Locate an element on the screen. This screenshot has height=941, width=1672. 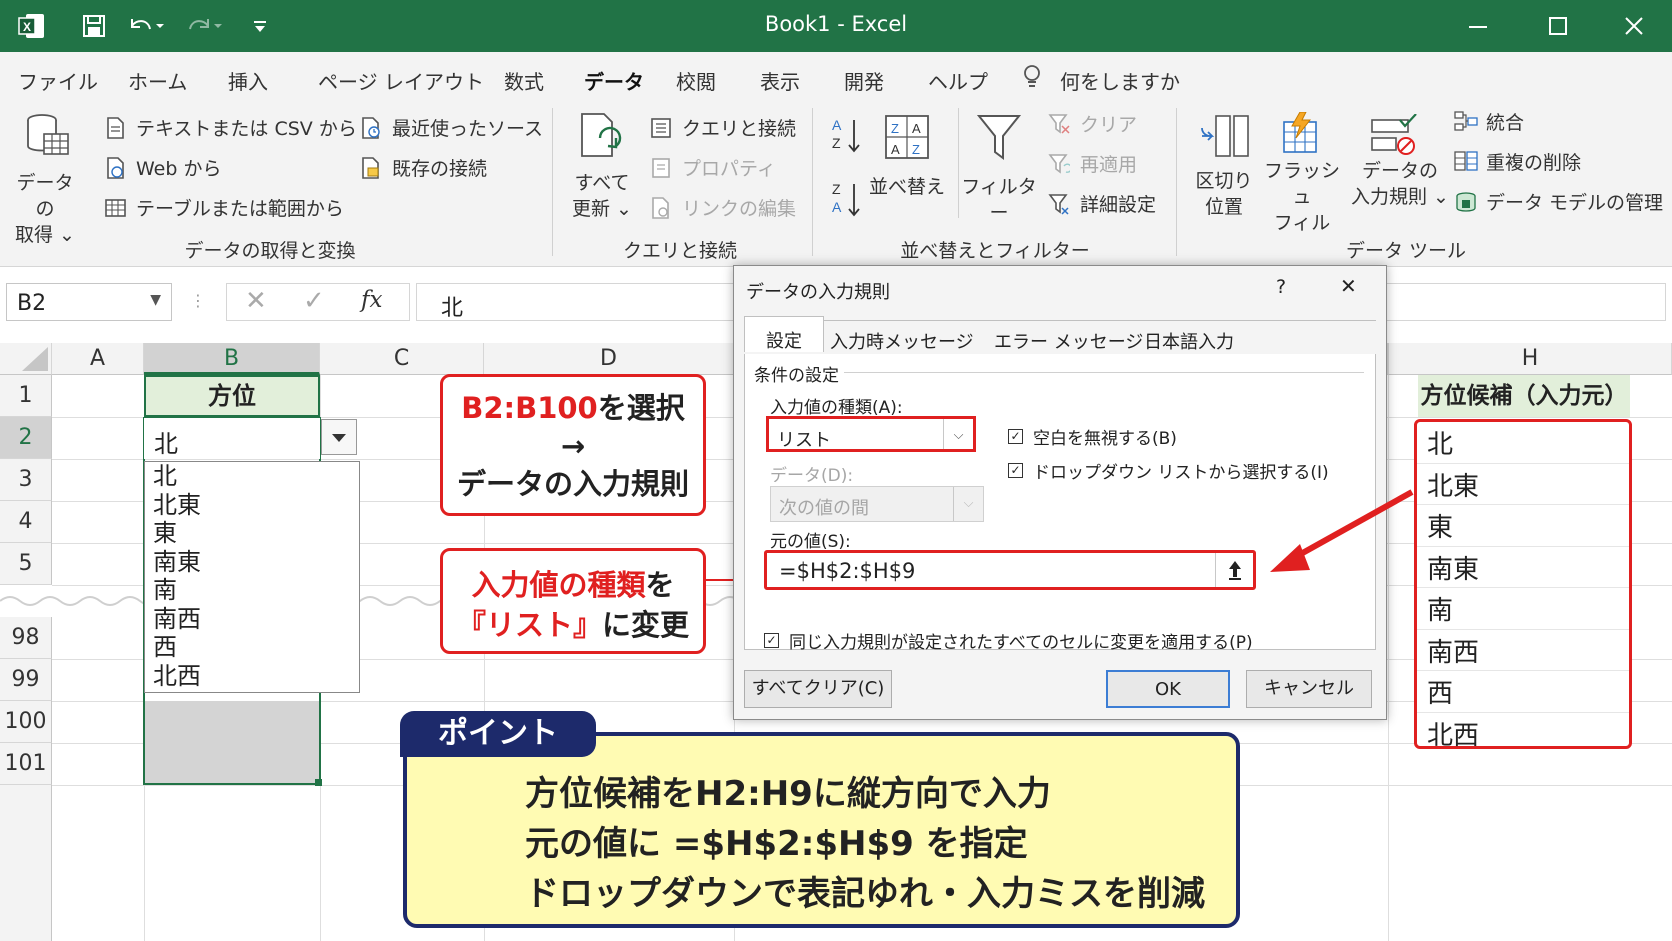
tab-home: ホーム is located at coordinates (157, 80).